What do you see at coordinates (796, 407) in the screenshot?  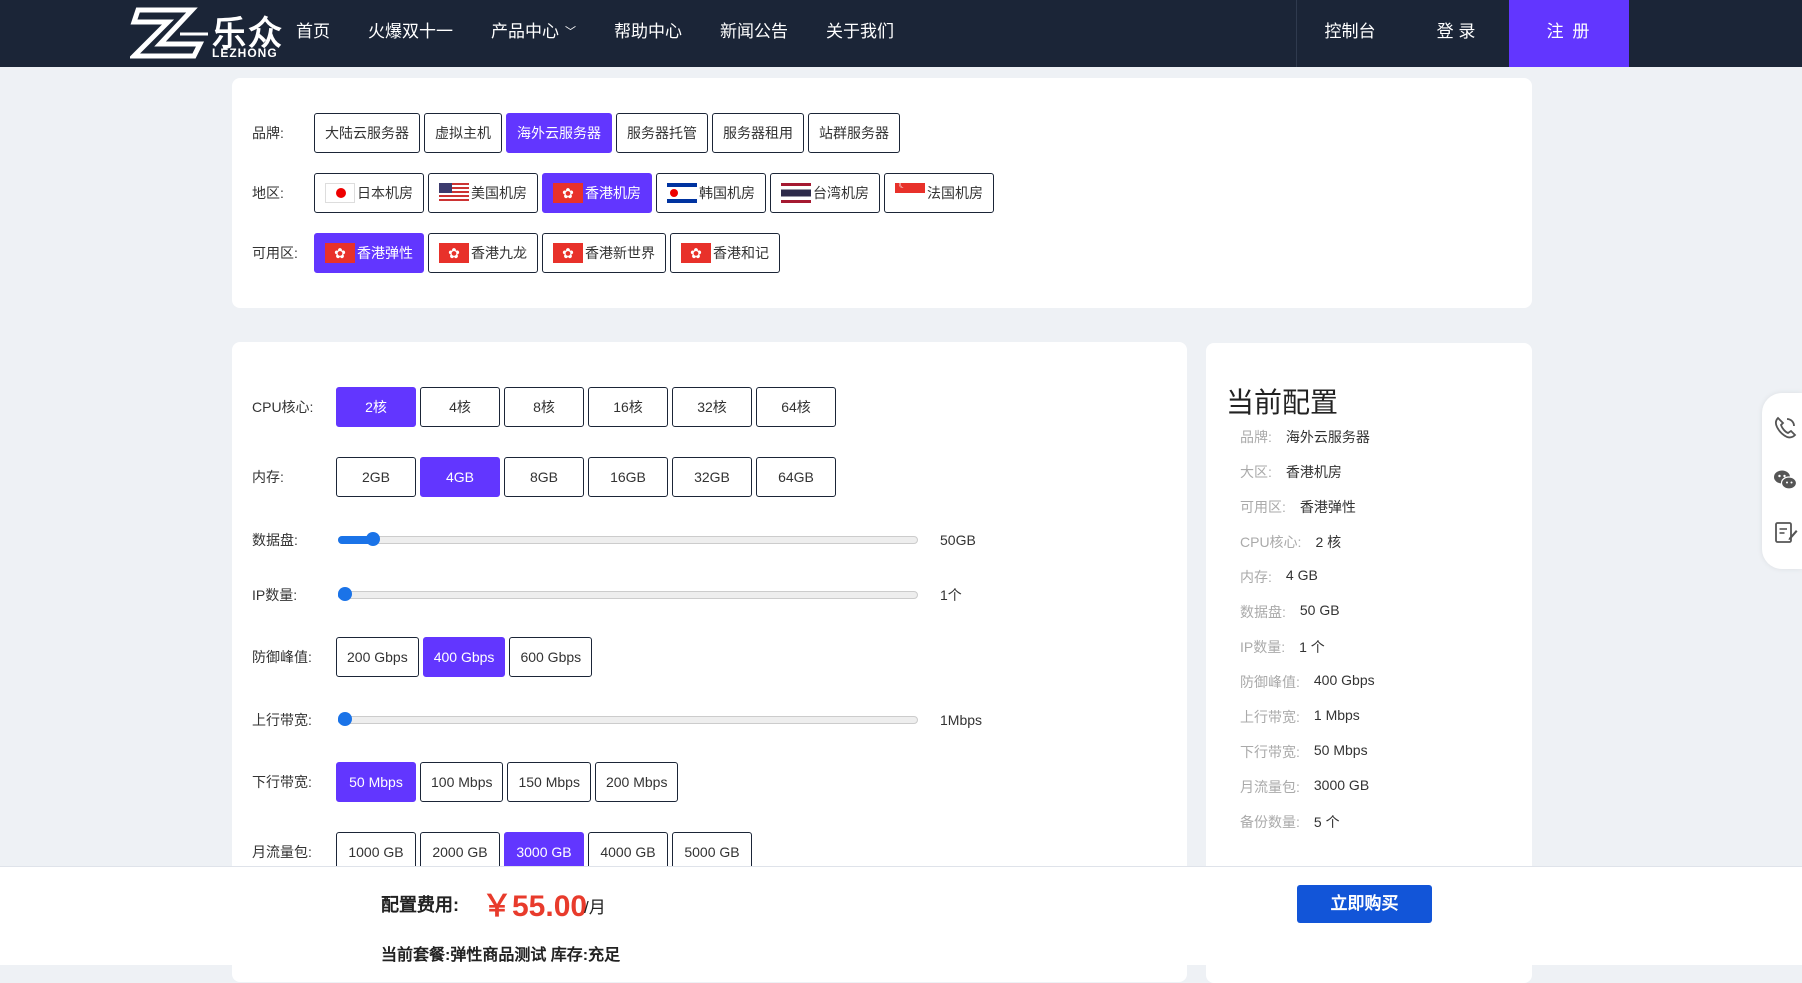 I see `cpu-option: 64核` at bounding box center [796, 407].